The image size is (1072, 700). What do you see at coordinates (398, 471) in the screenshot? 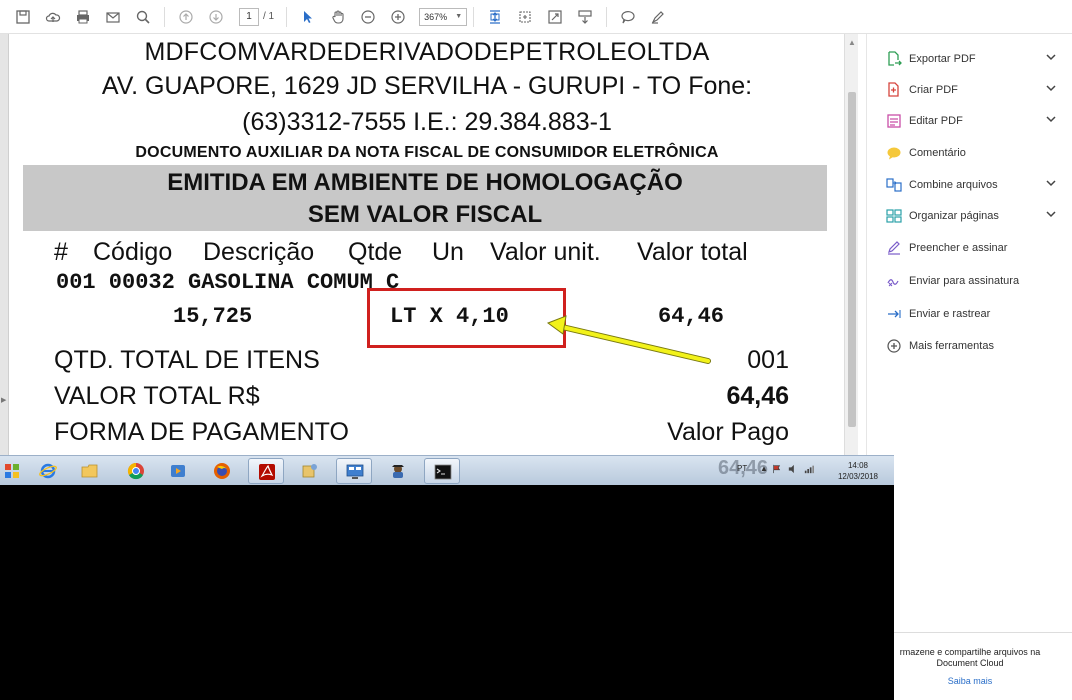
I see `taskbar-character-app` at bounding box center [398, 471].